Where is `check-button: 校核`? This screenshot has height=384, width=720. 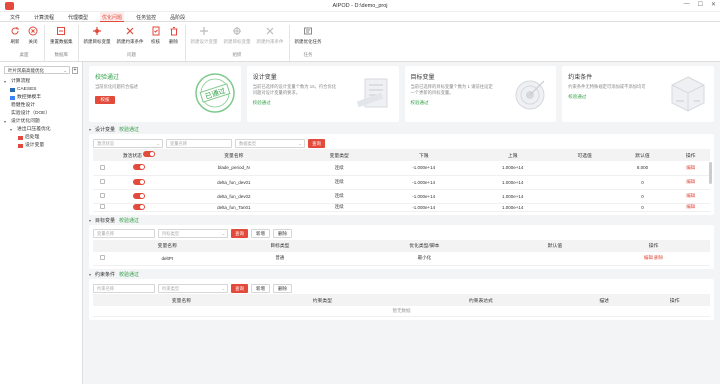
check-button: 校核 is located at coordinates (156, 38).